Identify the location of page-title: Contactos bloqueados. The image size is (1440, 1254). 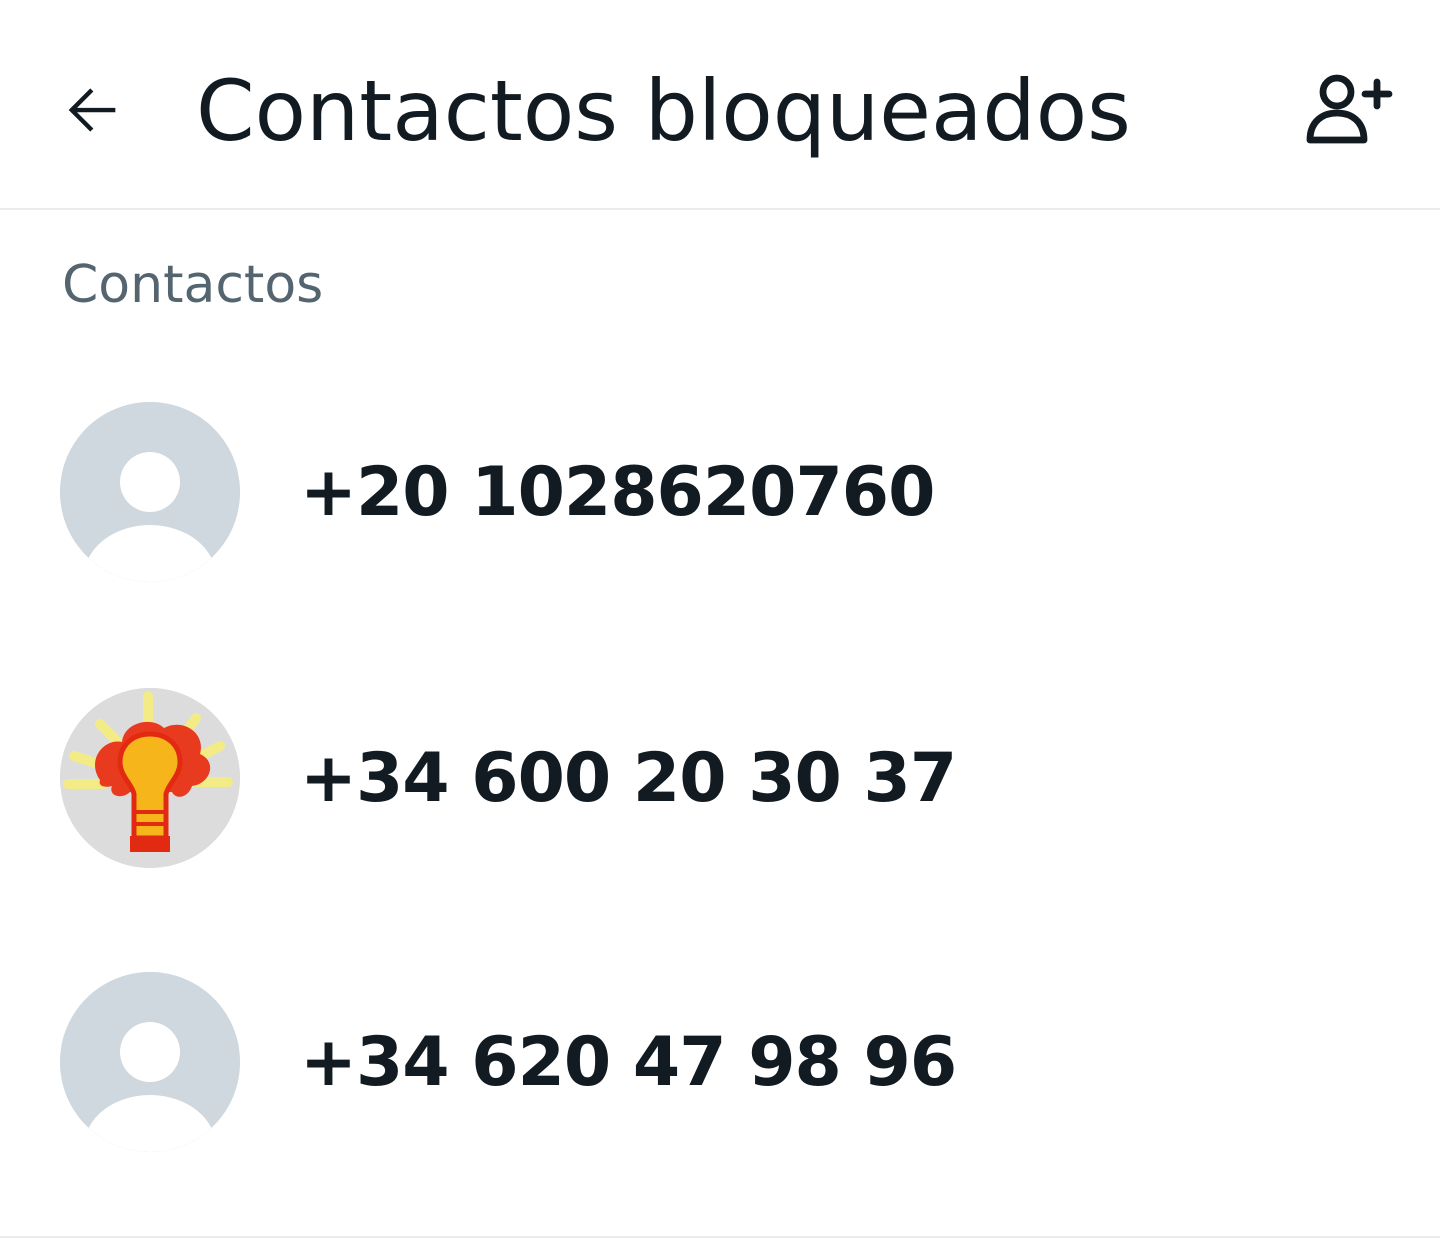
(663, 111).